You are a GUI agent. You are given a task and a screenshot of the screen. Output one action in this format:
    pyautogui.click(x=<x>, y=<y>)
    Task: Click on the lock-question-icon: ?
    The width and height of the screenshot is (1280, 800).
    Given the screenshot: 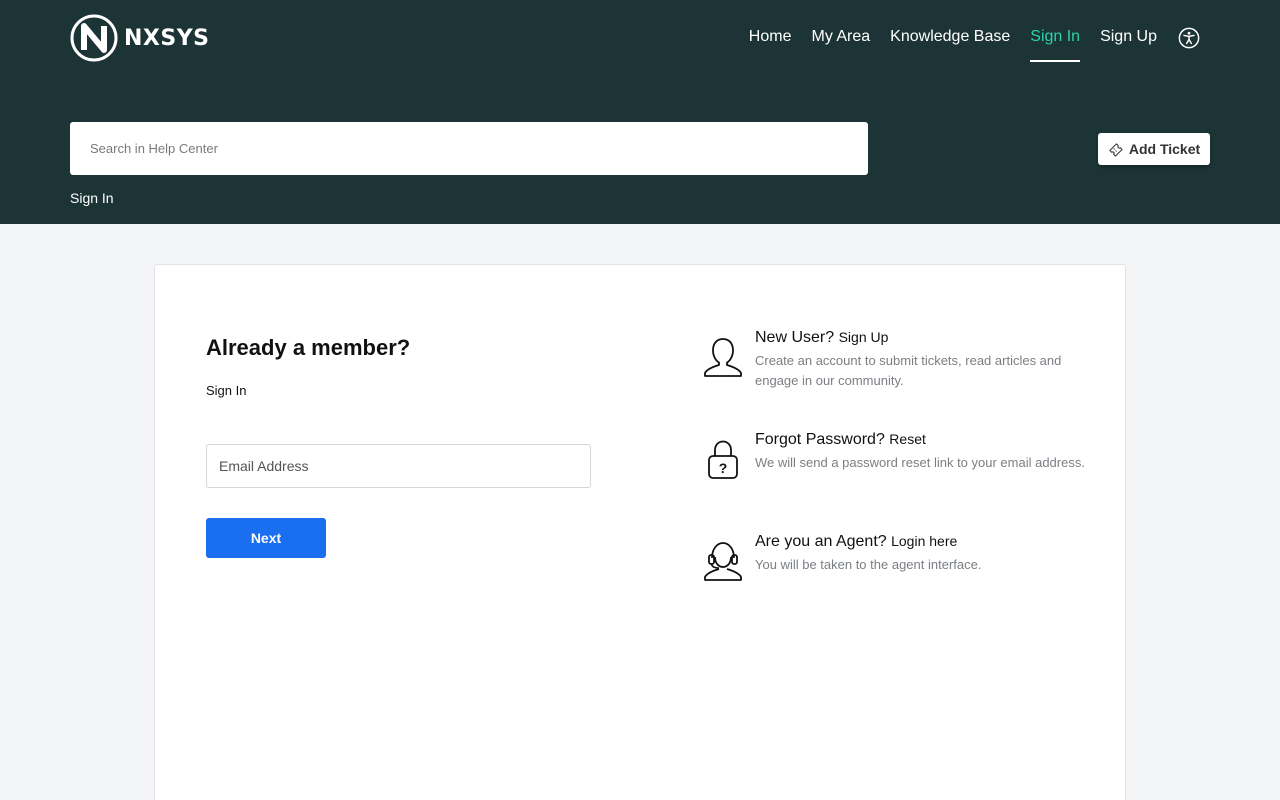 What is the action you would take?
    pyautogui.click(x=723, y=459)
    